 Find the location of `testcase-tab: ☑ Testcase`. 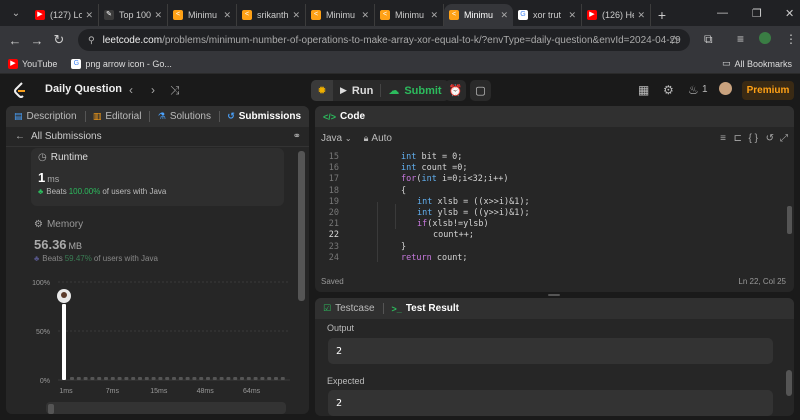

testcase-tab: ☑ Testcase is located at coordinates (349, 308).